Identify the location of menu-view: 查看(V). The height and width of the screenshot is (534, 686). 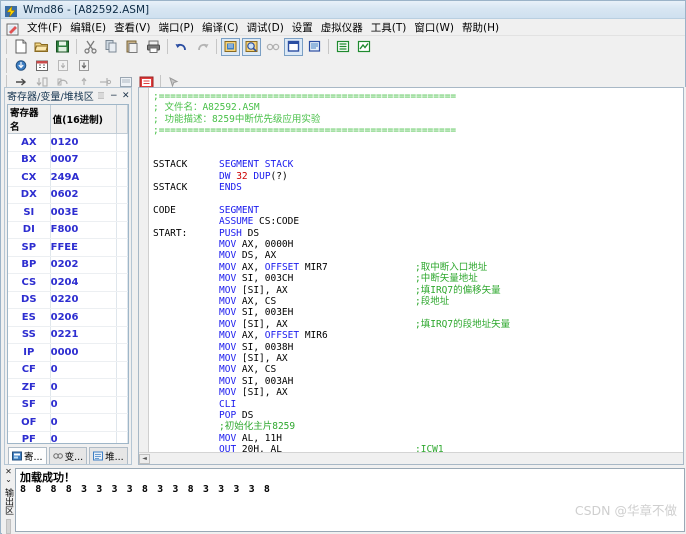
(132, 27).